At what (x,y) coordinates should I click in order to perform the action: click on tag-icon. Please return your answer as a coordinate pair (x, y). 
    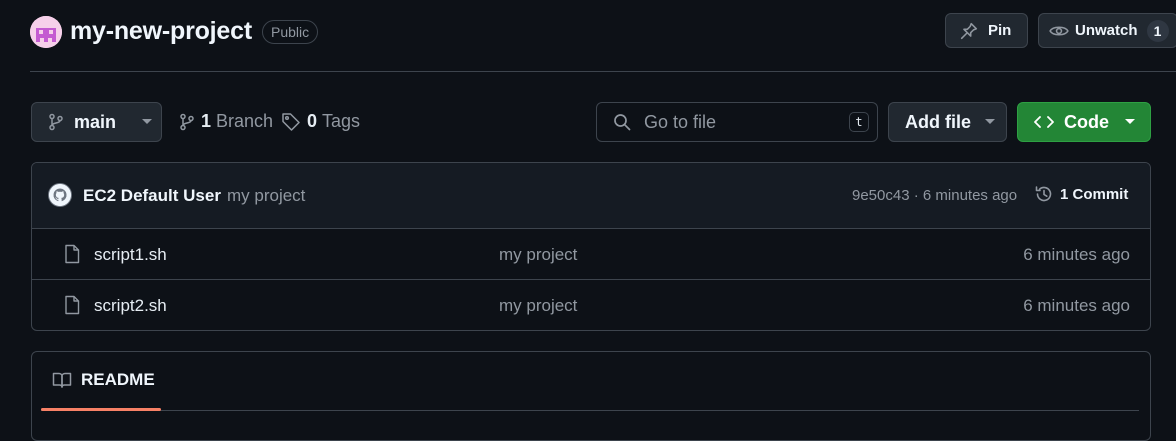
    Looking at the image, I should click on (291, 122).